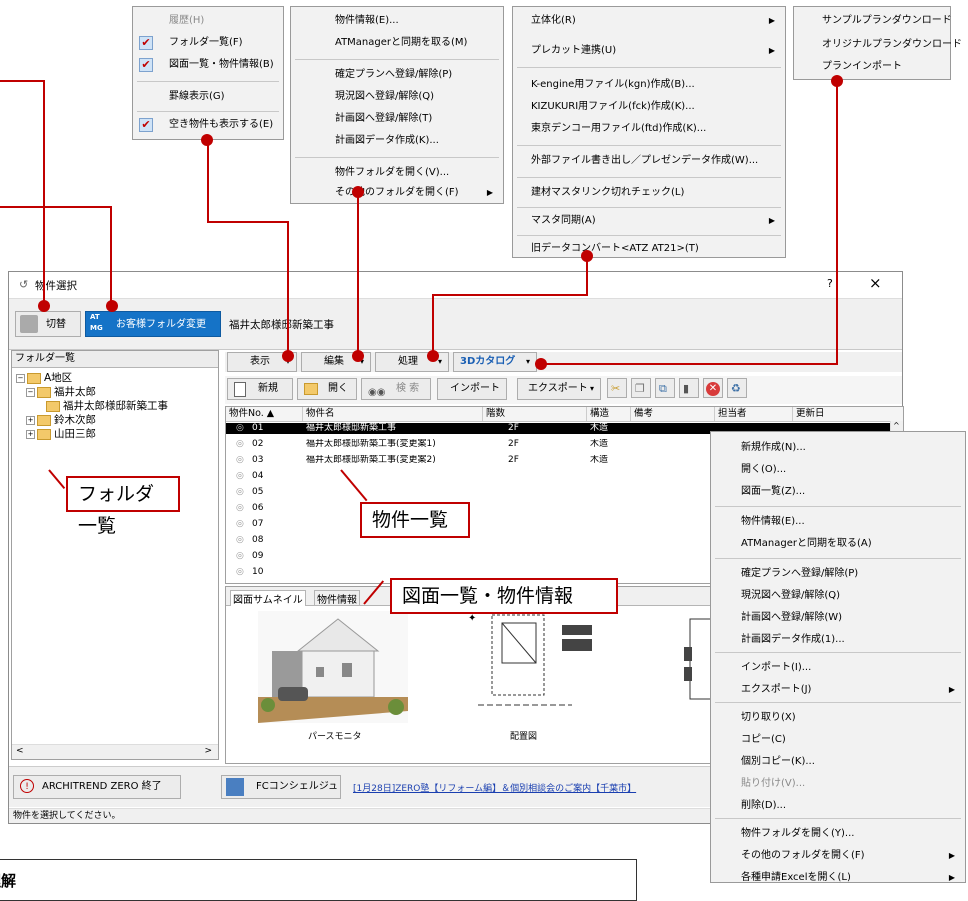  Describe the element at coordinates (649, 249) in the screenshot. I see `menu-item-convert: 旧データコンバート<ATZ AT21>(T)` at that location.